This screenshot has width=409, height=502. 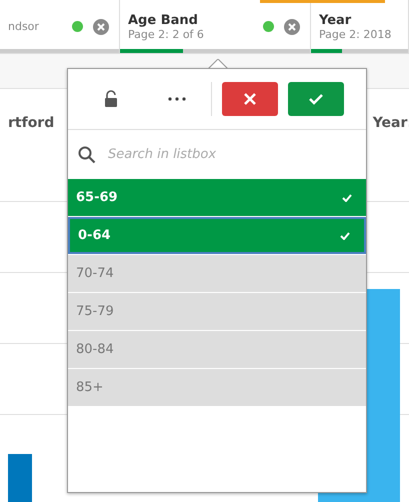 What do you see at coordinates (177, 99) in the screenshot?
I see `more-icon` at bounding box center [177, 99].